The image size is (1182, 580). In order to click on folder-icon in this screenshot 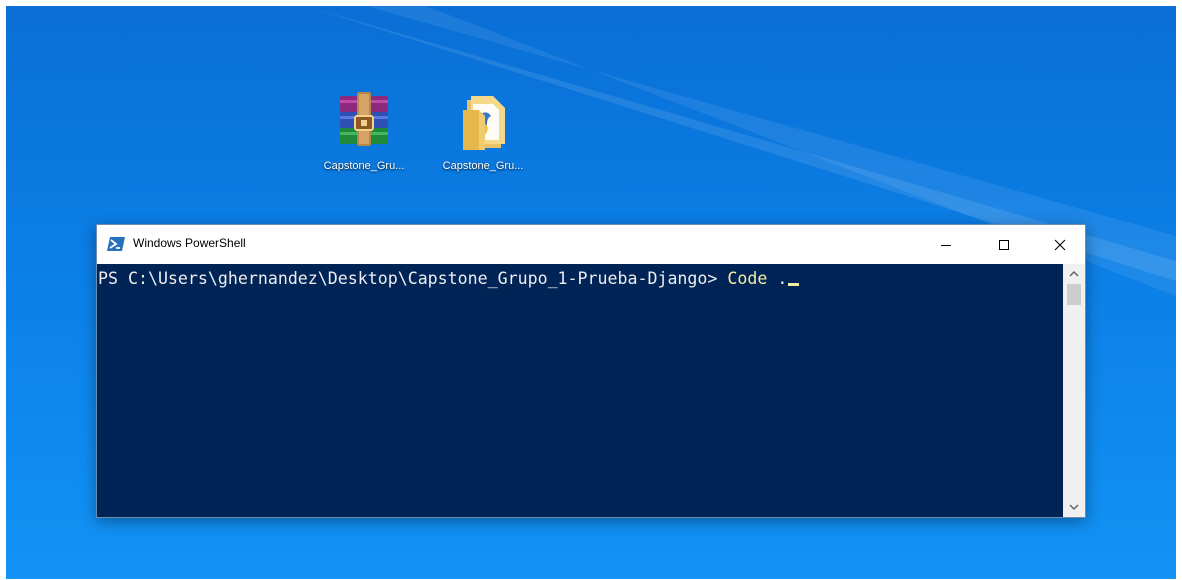, I will do `click(484, 123)`.